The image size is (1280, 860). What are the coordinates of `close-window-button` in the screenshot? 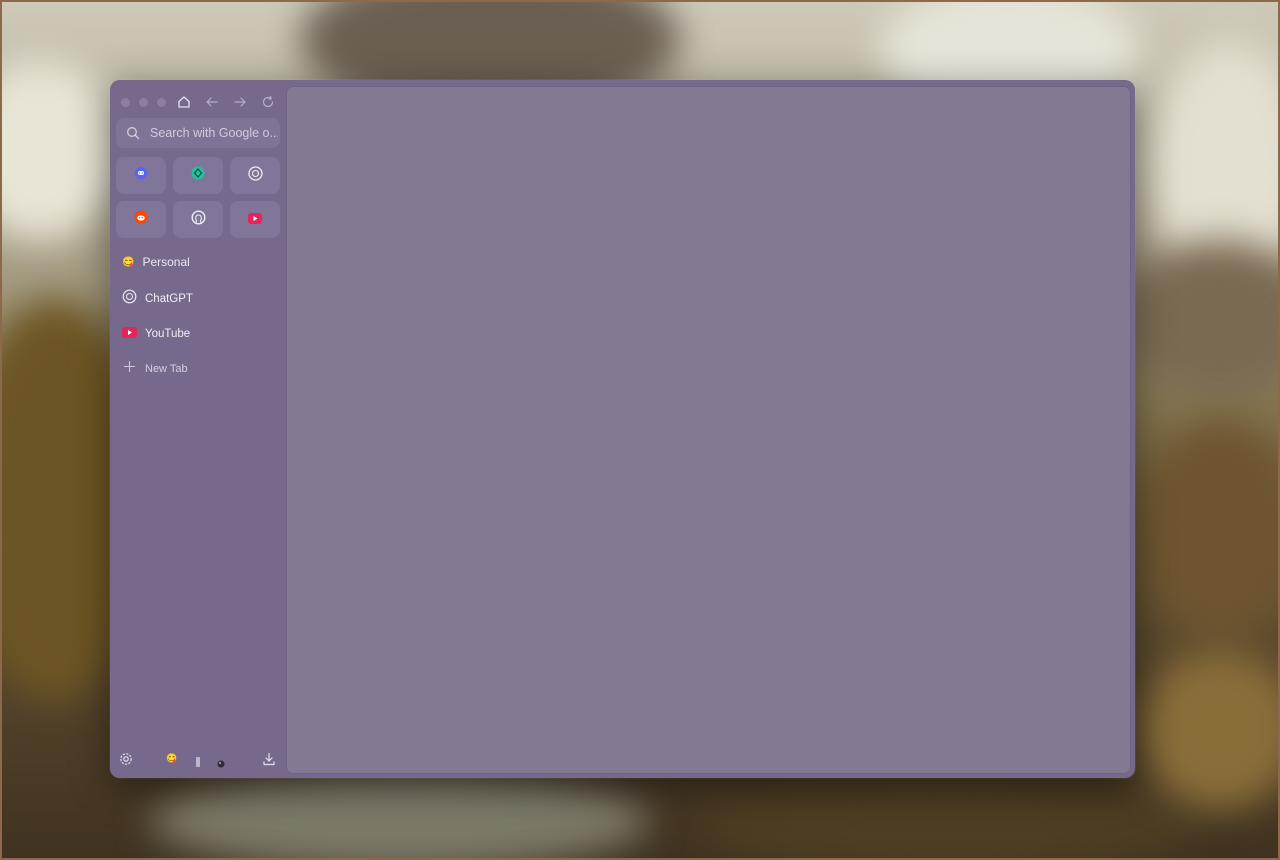 It's located at (125, 102).